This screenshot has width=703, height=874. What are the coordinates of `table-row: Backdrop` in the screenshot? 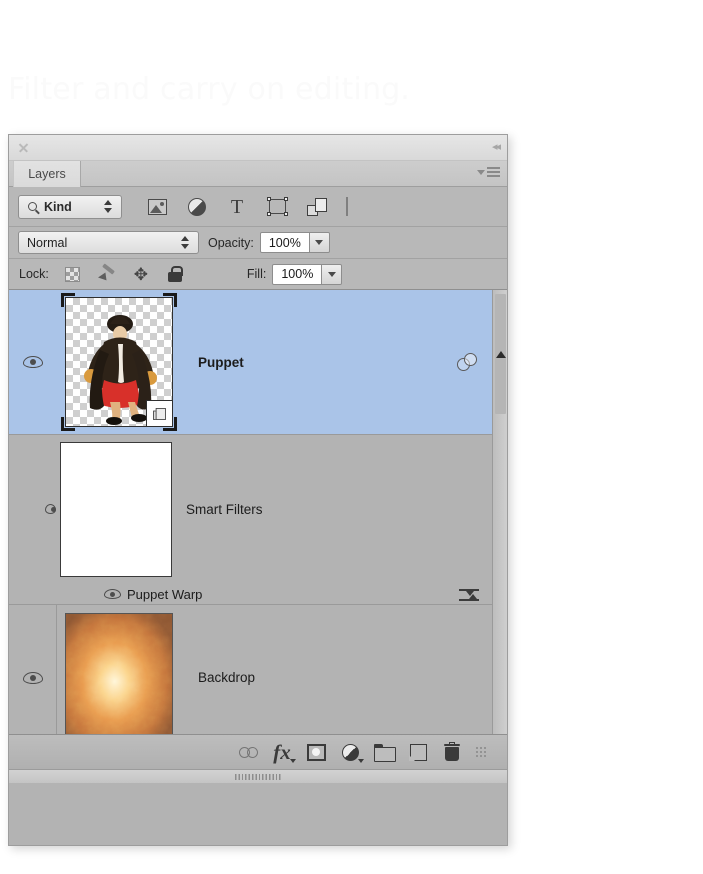 It's located at (258, 669).